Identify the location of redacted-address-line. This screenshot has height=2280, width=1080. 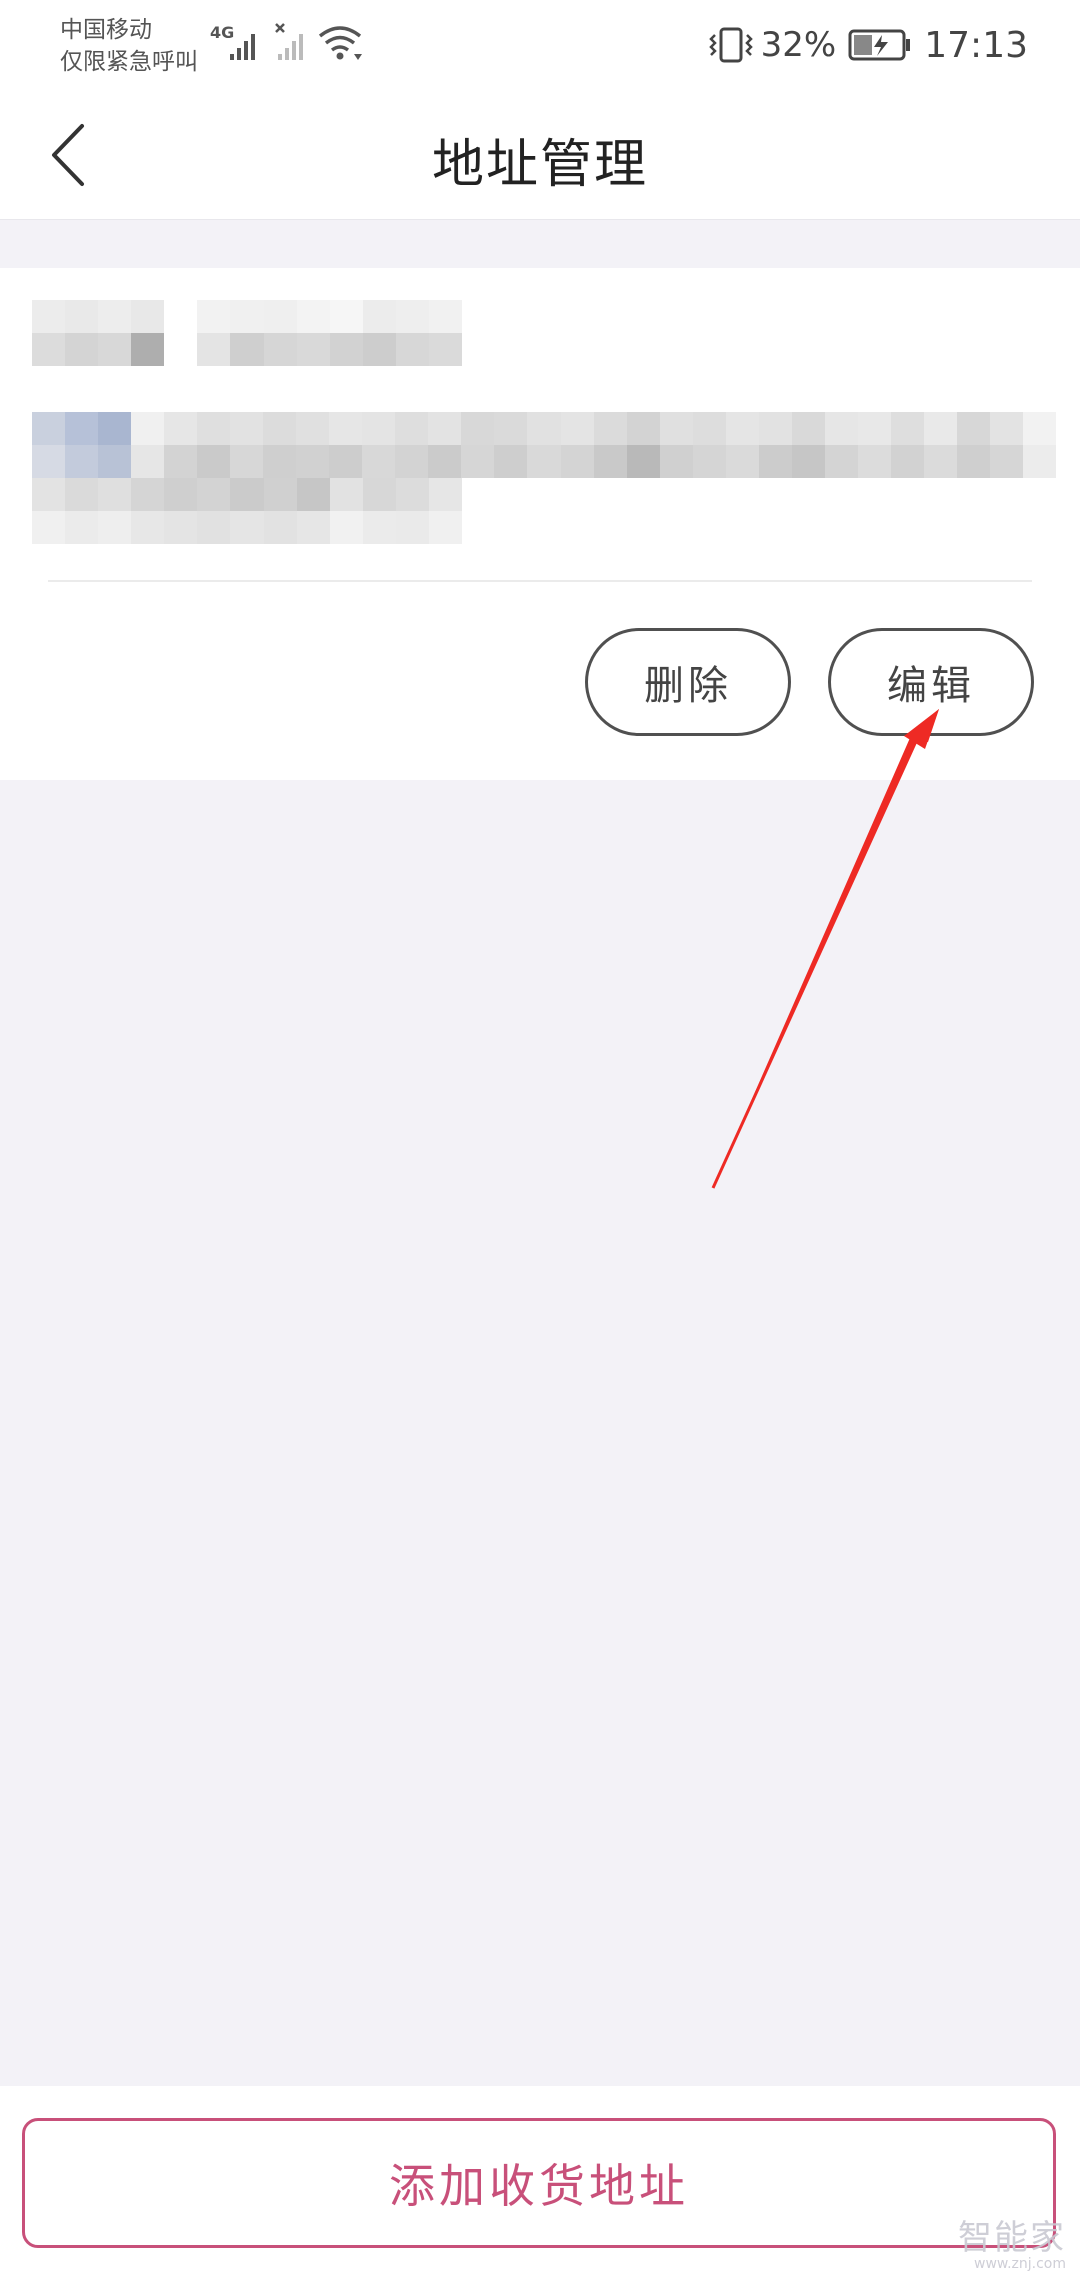
(544, 445).